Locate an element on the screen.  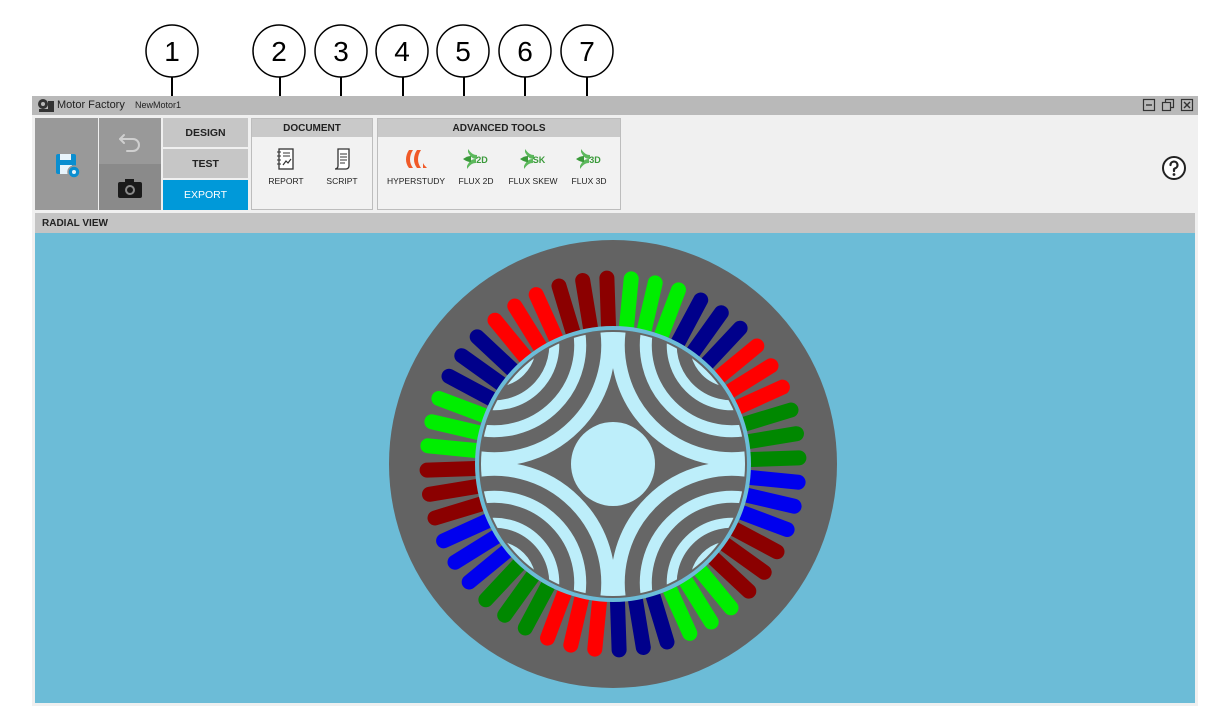
flux-skew-badge: SK is located at coordinates (539, 160).